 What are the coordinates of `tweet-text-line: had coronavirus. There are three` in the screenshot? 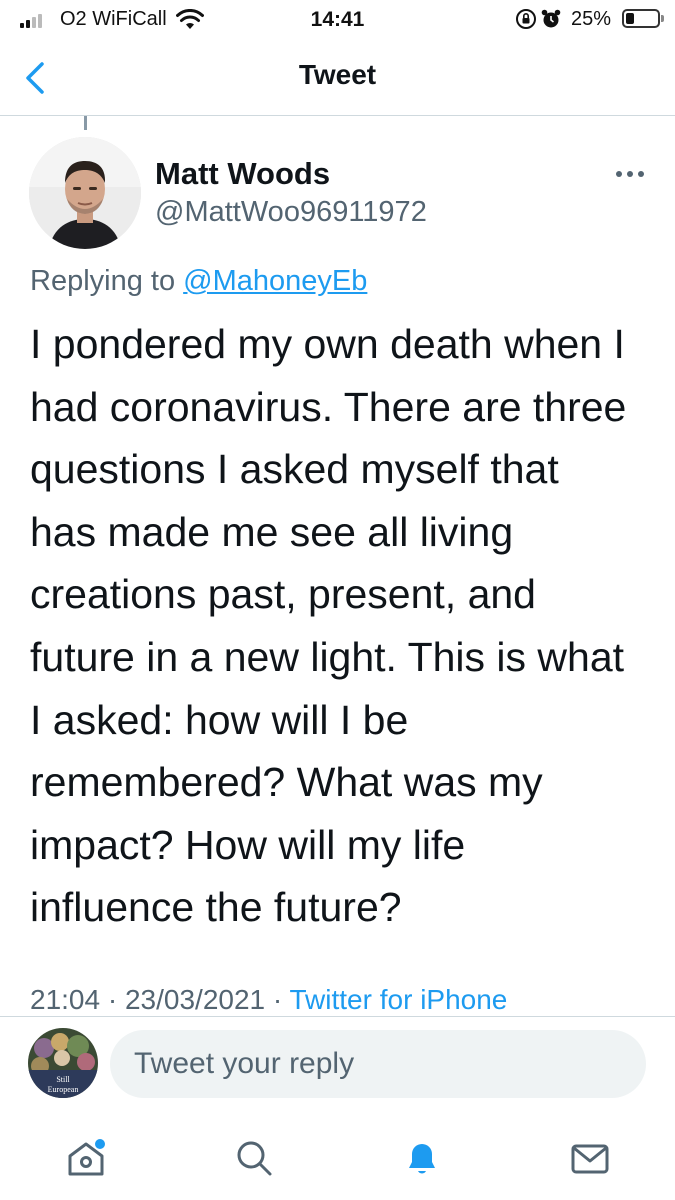 It's located at (328, 406).